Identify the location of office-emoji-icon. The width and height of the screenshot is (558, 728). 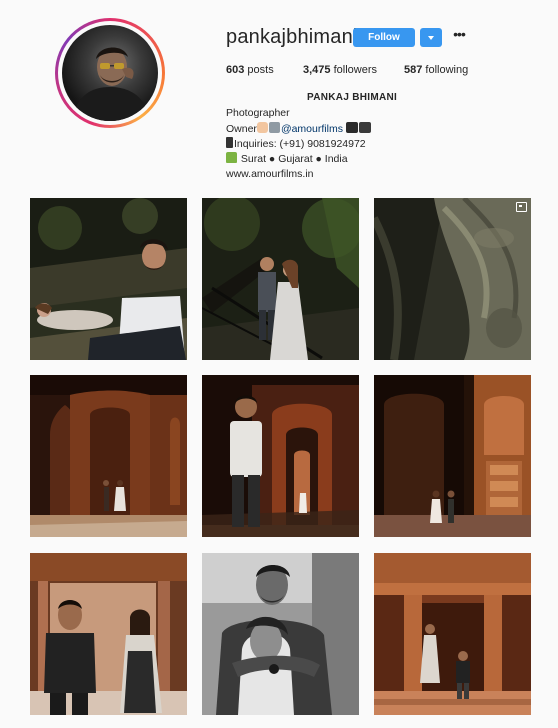
(274, 127).